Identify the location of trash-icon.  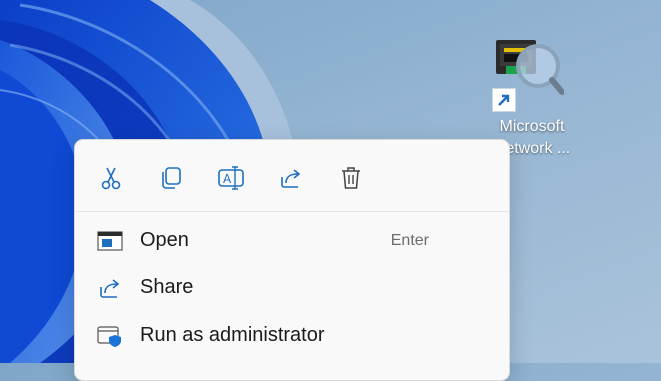
(351, 178).